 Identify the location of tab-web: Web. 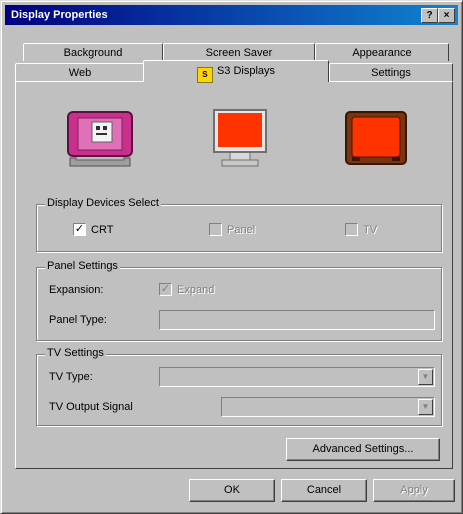
(80, 72).